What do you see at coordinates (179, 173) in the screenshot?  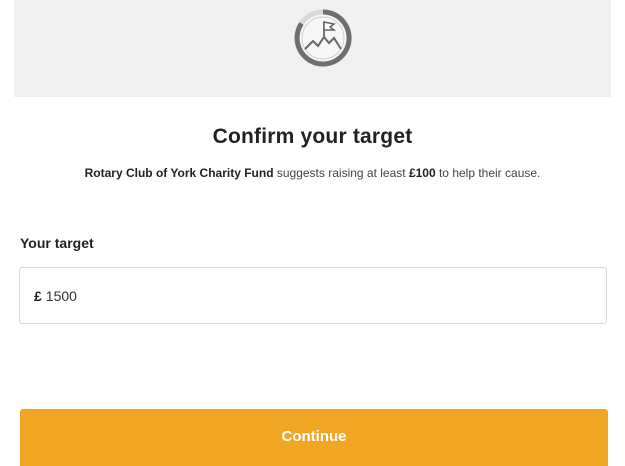 I see `charity-name: Rotary Club of York Charity Fund` at bounding box center [179, 173].